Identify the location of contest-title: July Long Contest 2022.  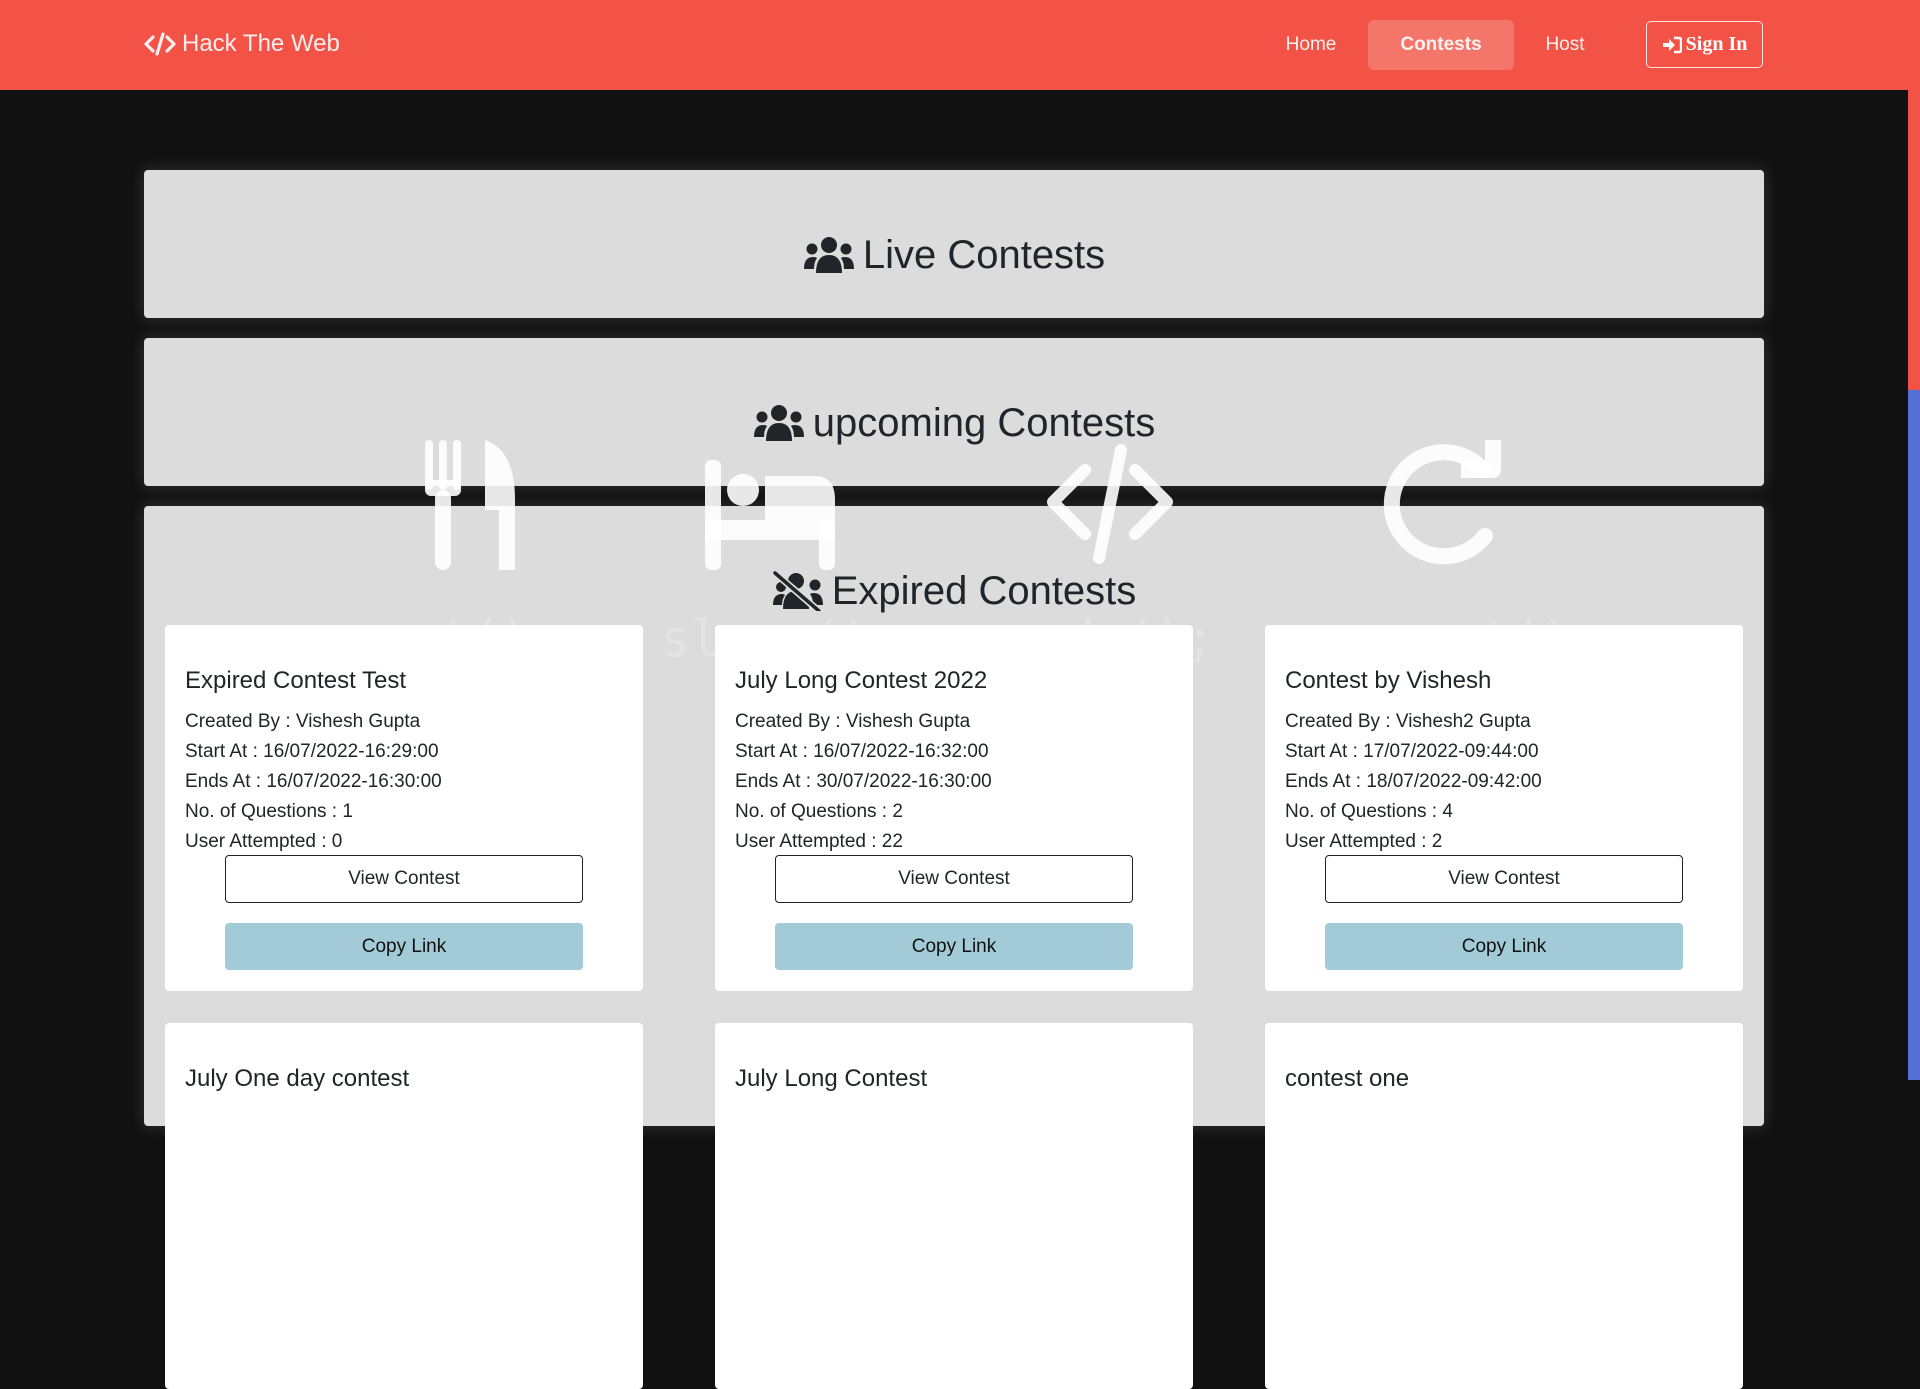
(861, 680).